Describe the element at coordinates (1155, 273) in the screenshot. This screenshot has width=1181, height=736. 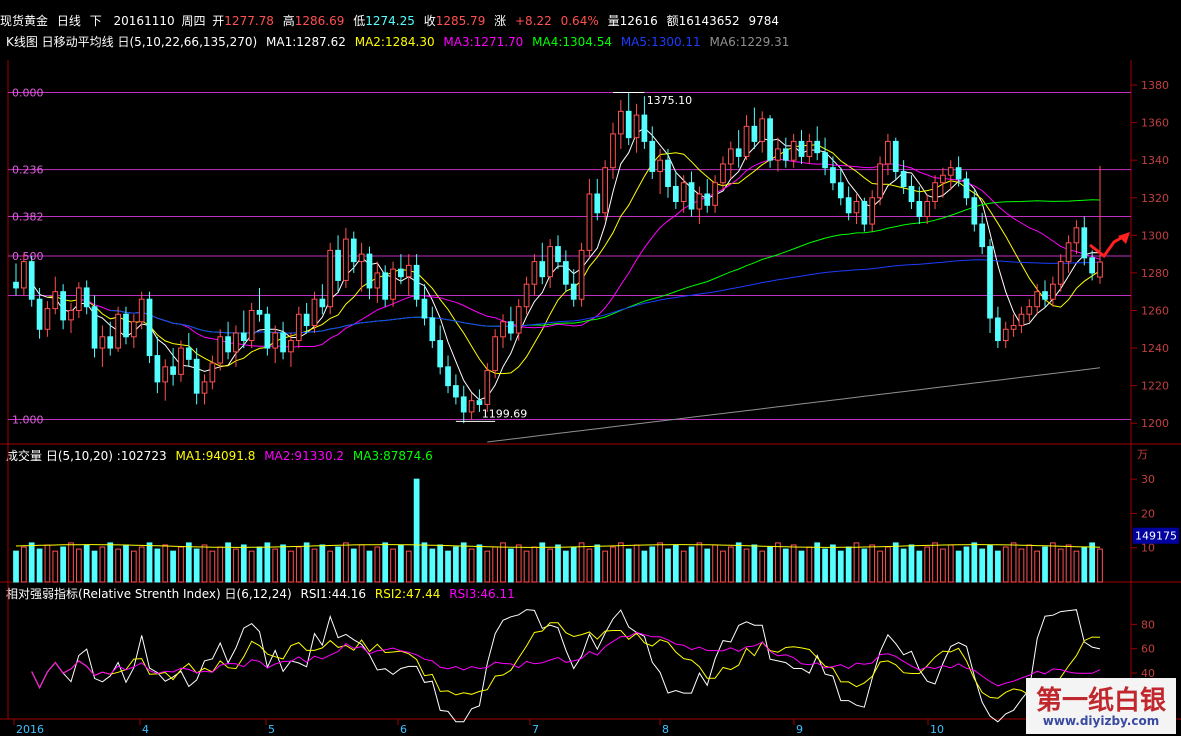
I see `price-tick-label: 1280` at that location.